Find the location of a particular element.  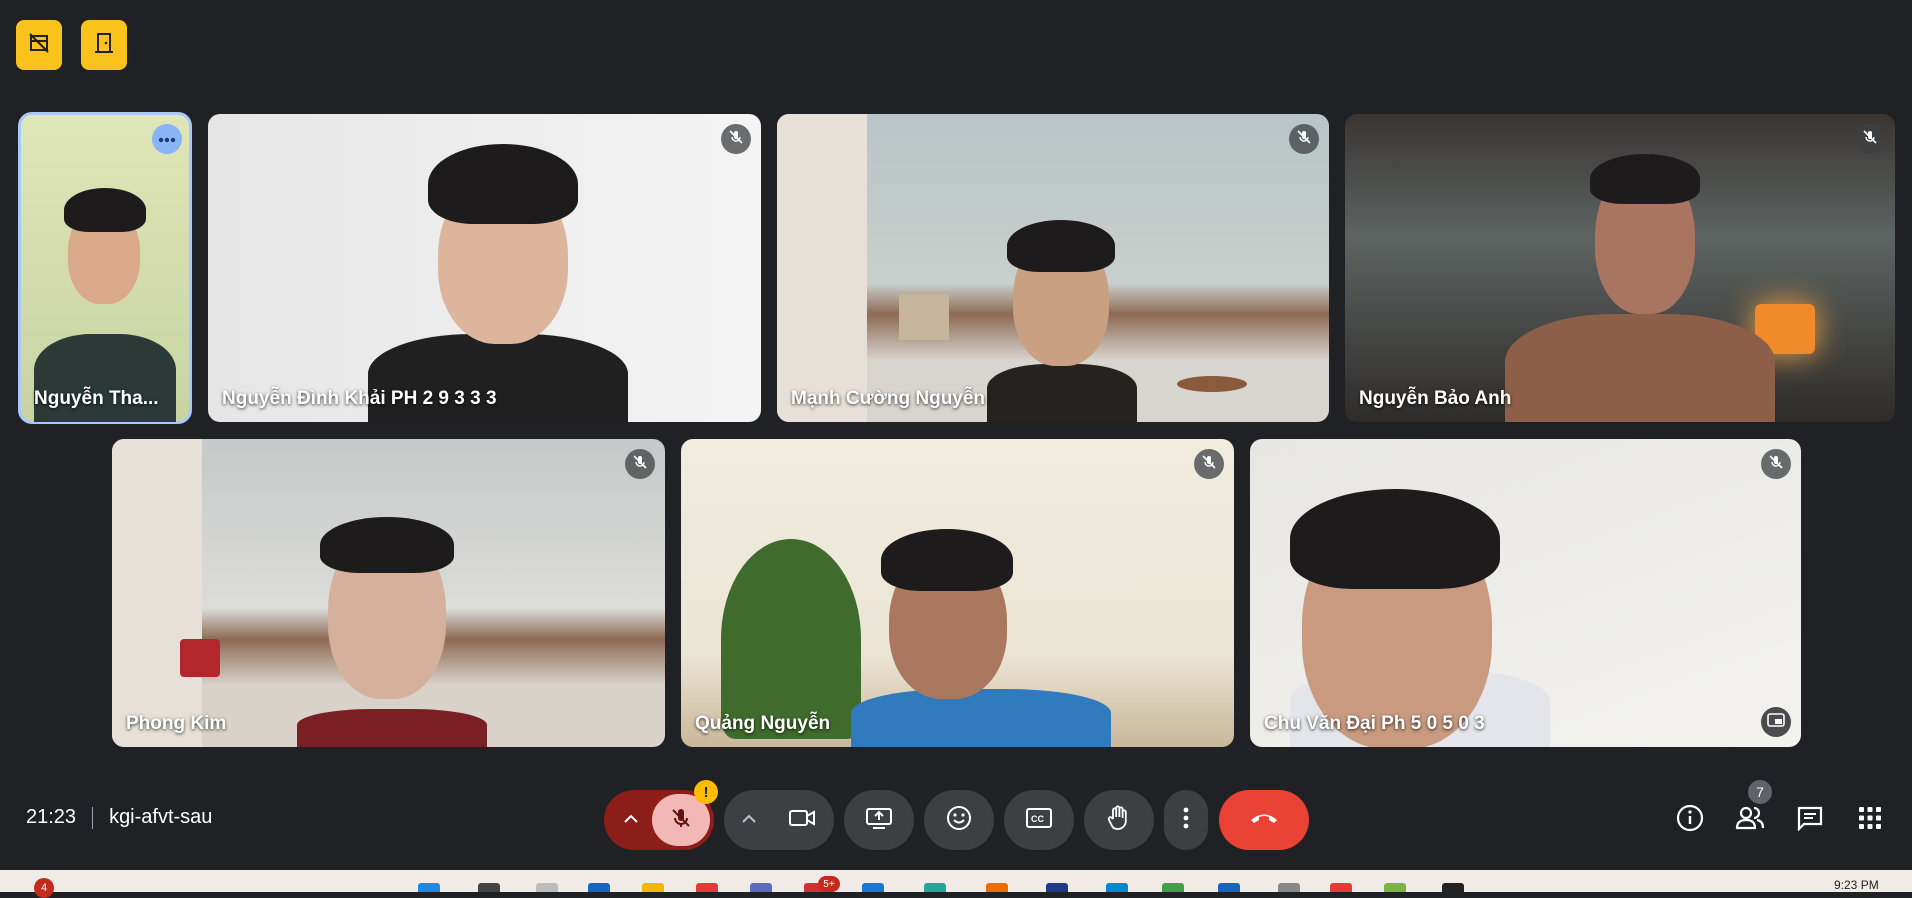

vscode-icon is located at coordinates (1229, 887).